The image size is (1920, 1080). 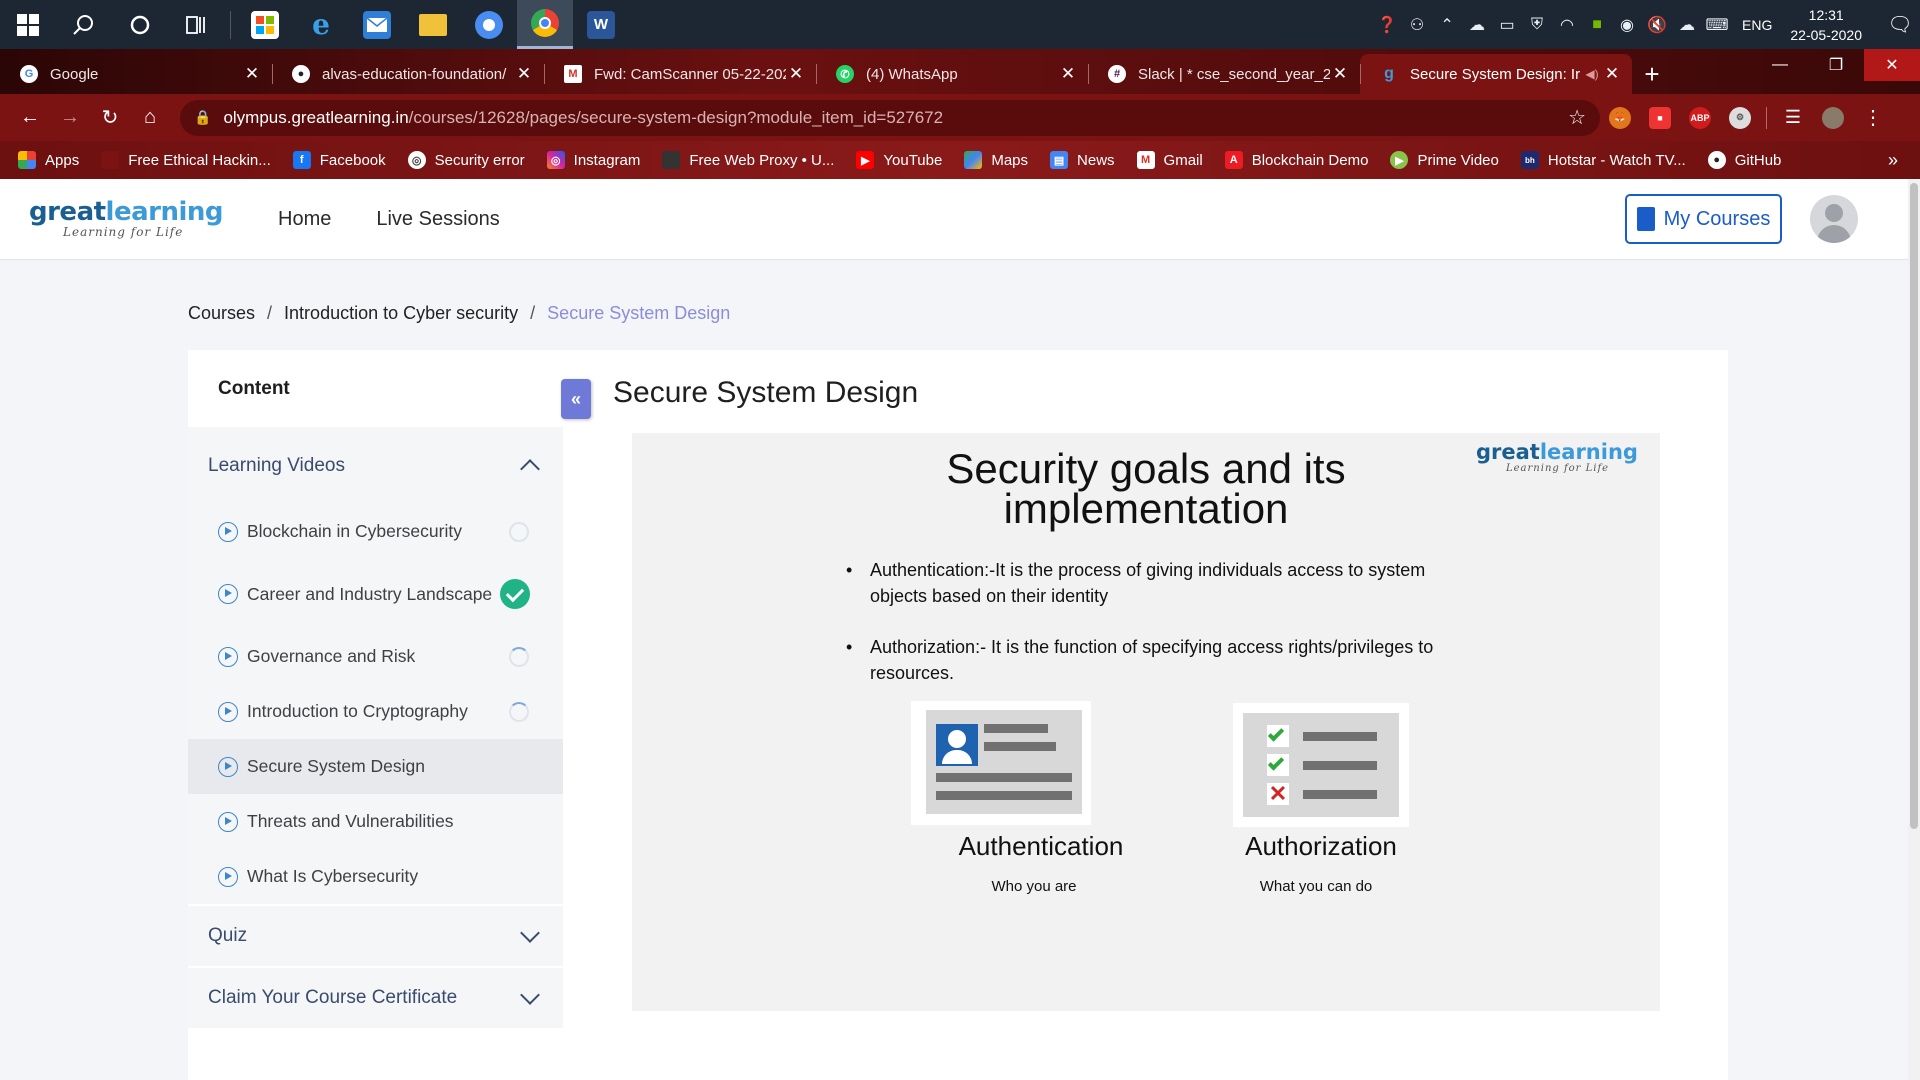 I want to click on bookmarks-overflow-icon: », so click(x=1893, y=160).